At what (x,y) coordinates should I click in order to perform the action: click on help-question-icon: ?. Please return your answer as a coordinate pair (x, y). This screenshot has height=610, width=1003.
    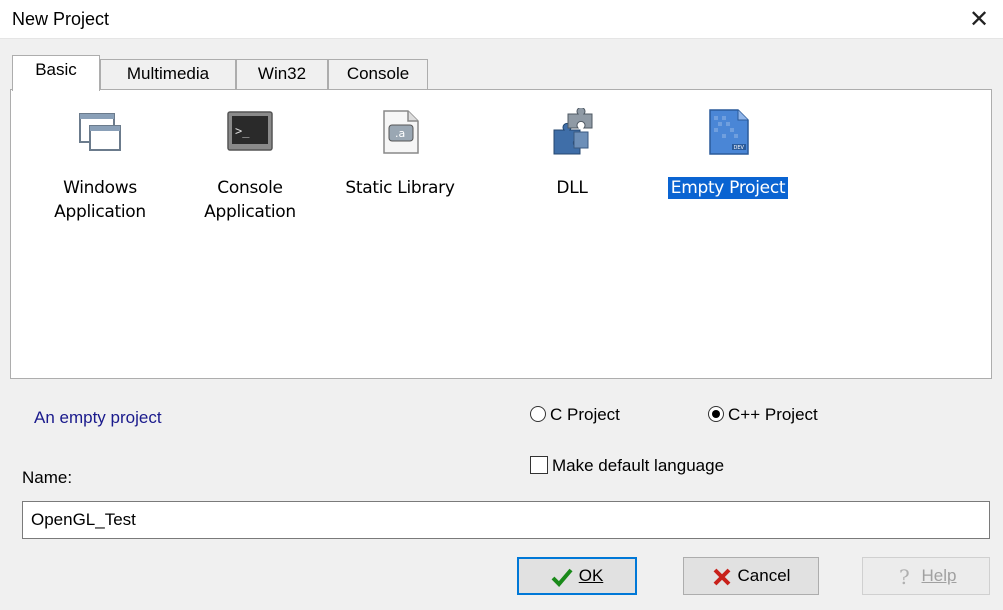
    Looking at the image, I should click on (904, 577).